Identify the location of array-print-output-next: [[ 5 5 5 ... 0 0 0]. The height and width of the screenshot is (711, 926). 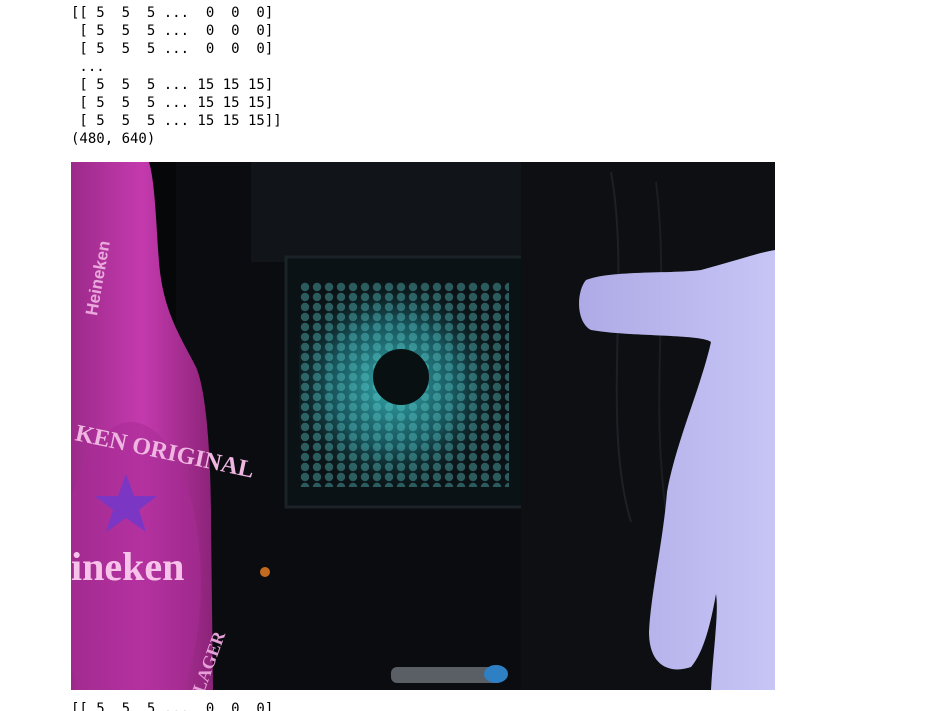
(172, 705).